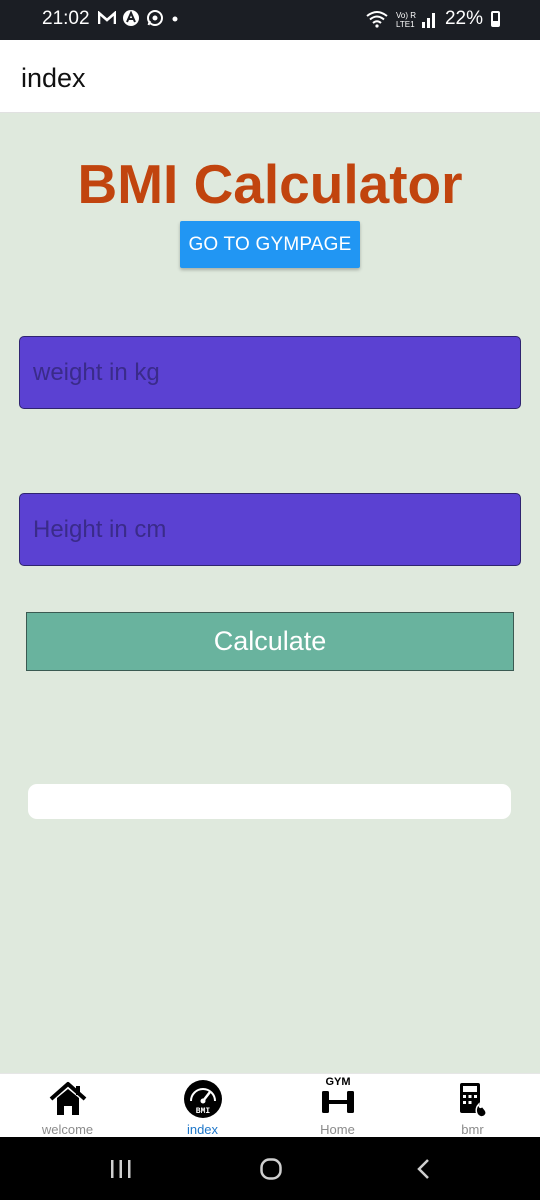  What do you see at coordinates (270, 20) in the screenshot?
I see `status-bar: 21:02 Vo) R LTE1 22%` at bounding box center [270, 20].